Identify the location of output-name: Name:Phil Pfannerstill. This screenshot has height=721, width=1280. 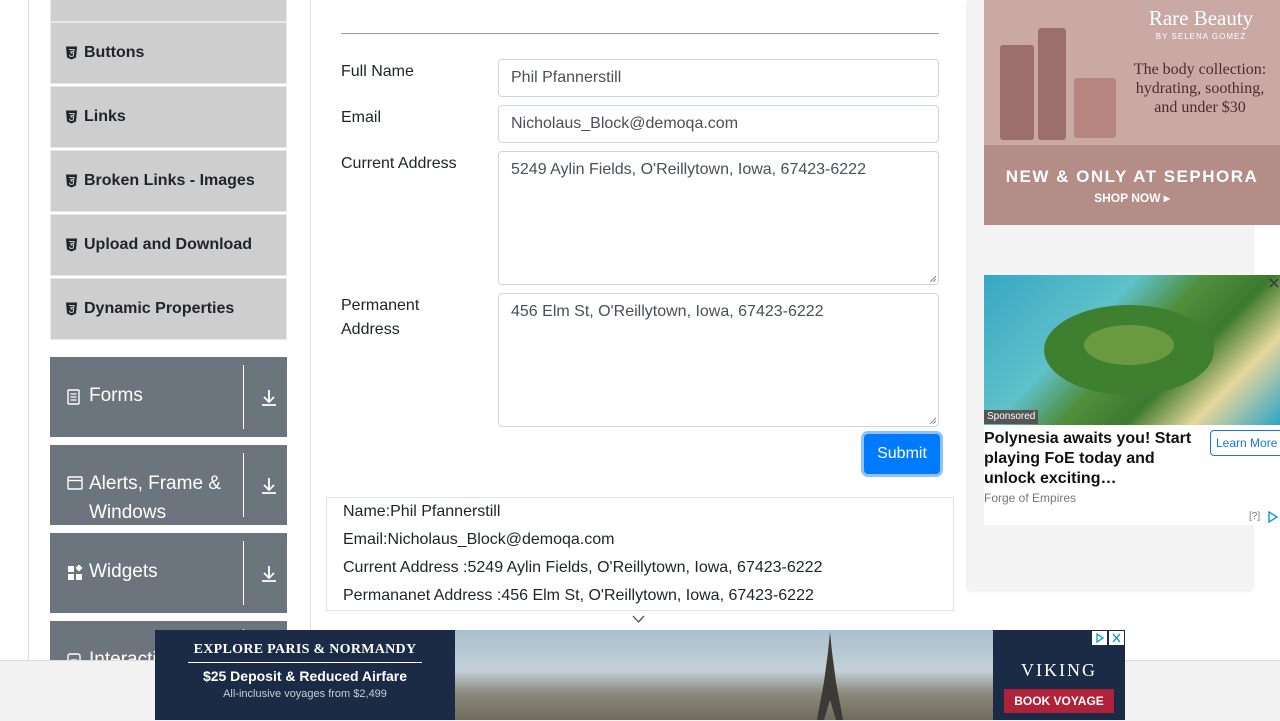
(422, 511).